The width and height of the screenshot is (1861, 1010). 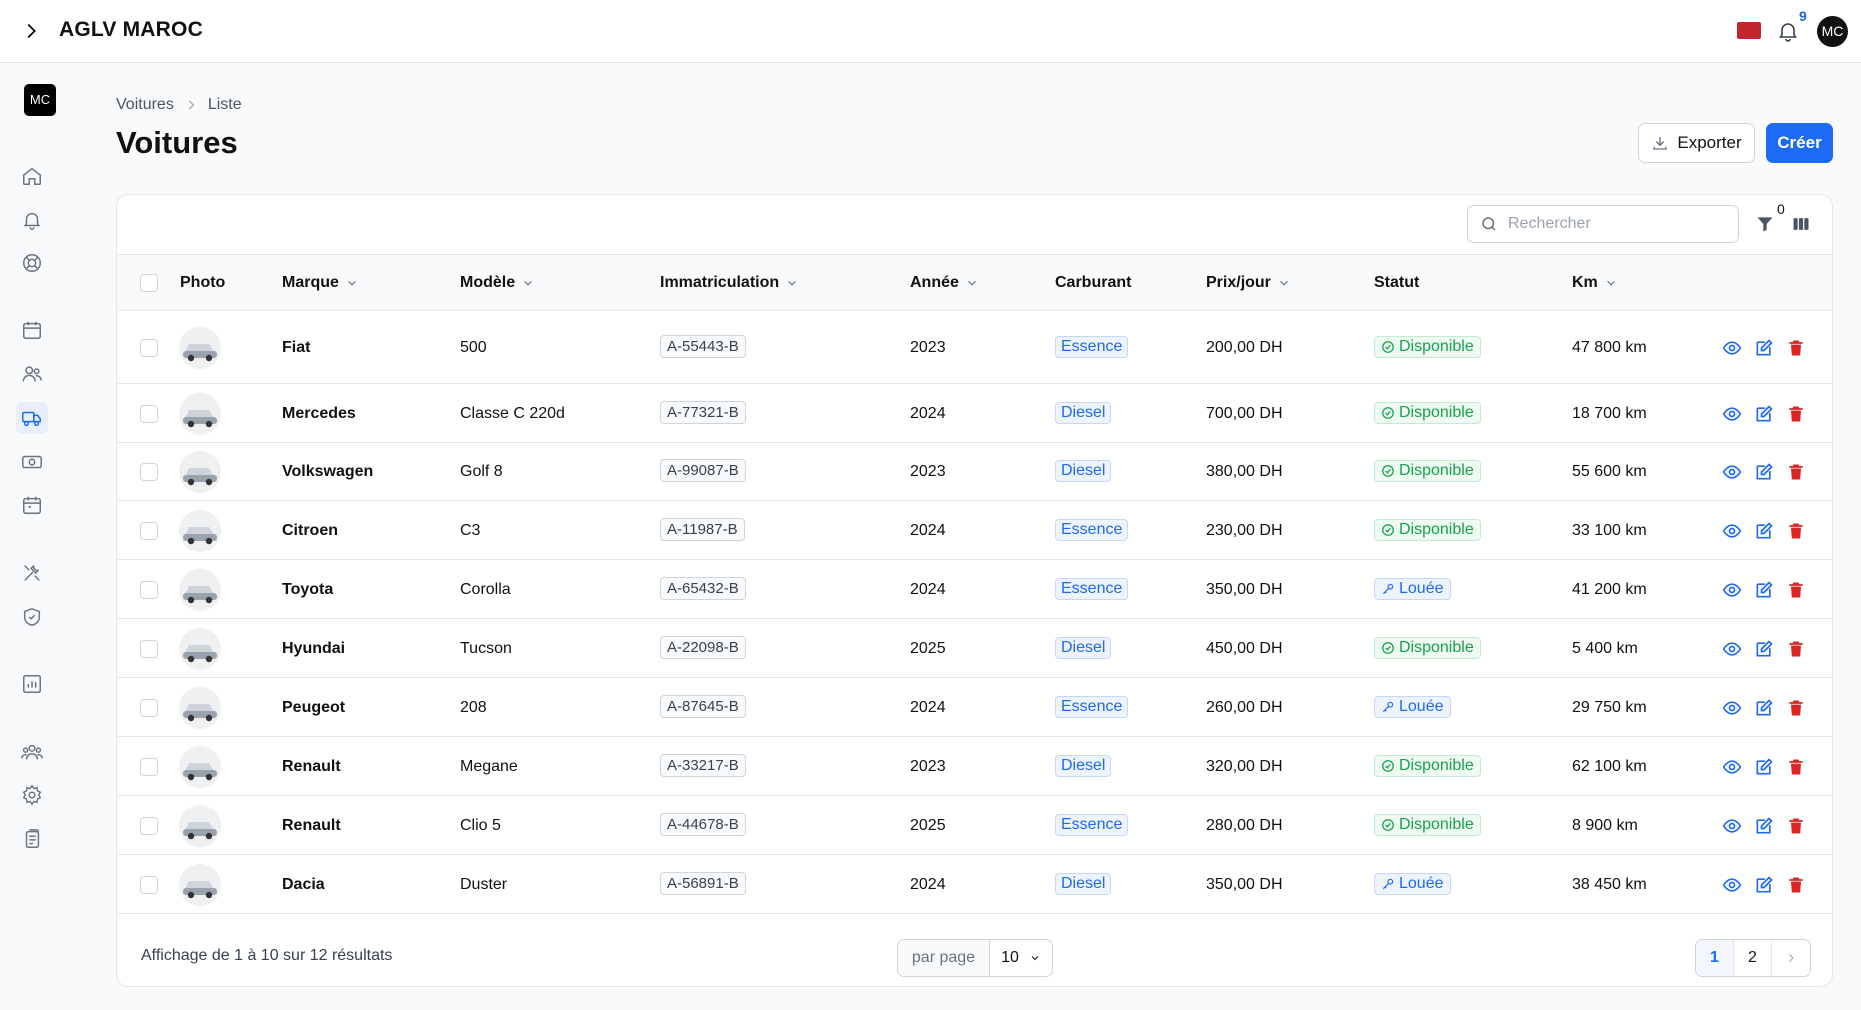 I want to click on team-icon, so click(x=32, y=752).